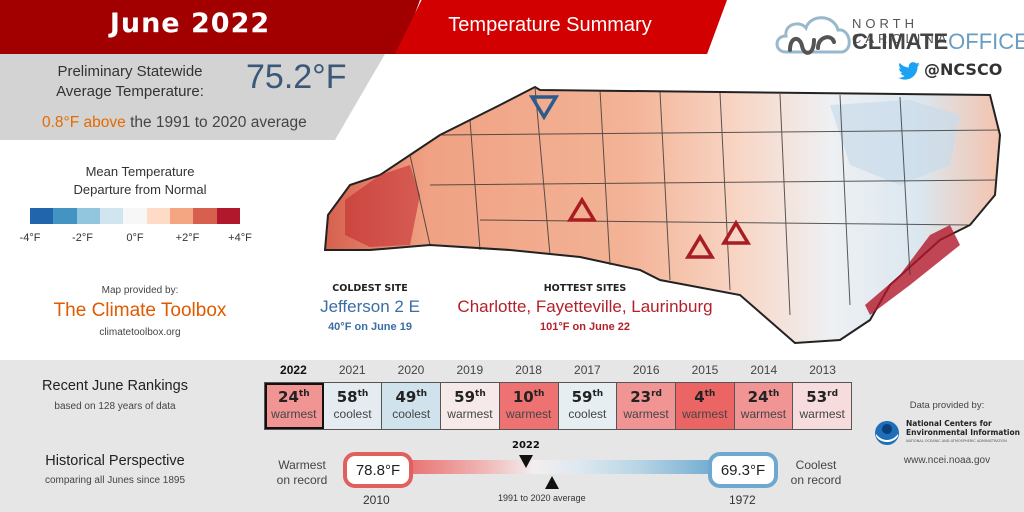 The height and width of the screenshot is (512, 1024). Describe the element at coordinates (822, 370) in the screenshot. I see `ranking-year: 2013` at that location.